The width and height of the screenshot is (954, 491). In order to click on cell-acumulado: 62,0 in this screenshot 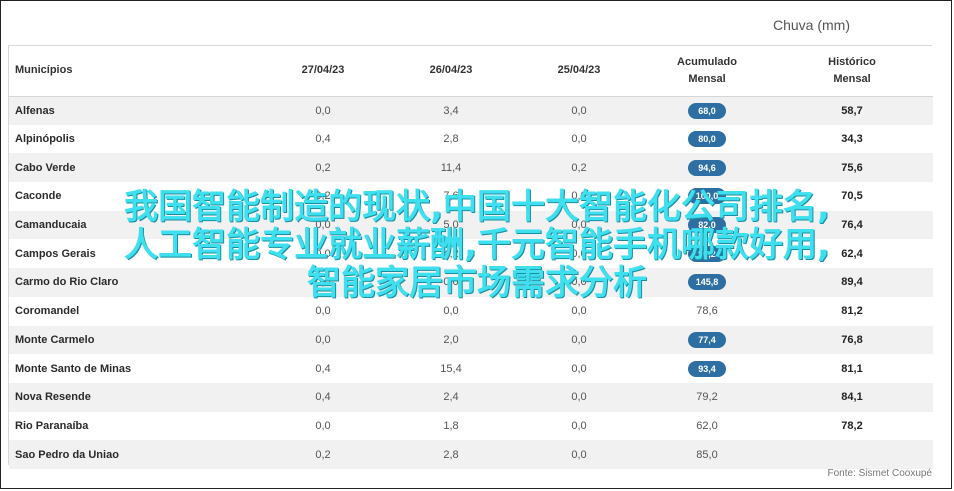, I will do `click(707, 426)`.